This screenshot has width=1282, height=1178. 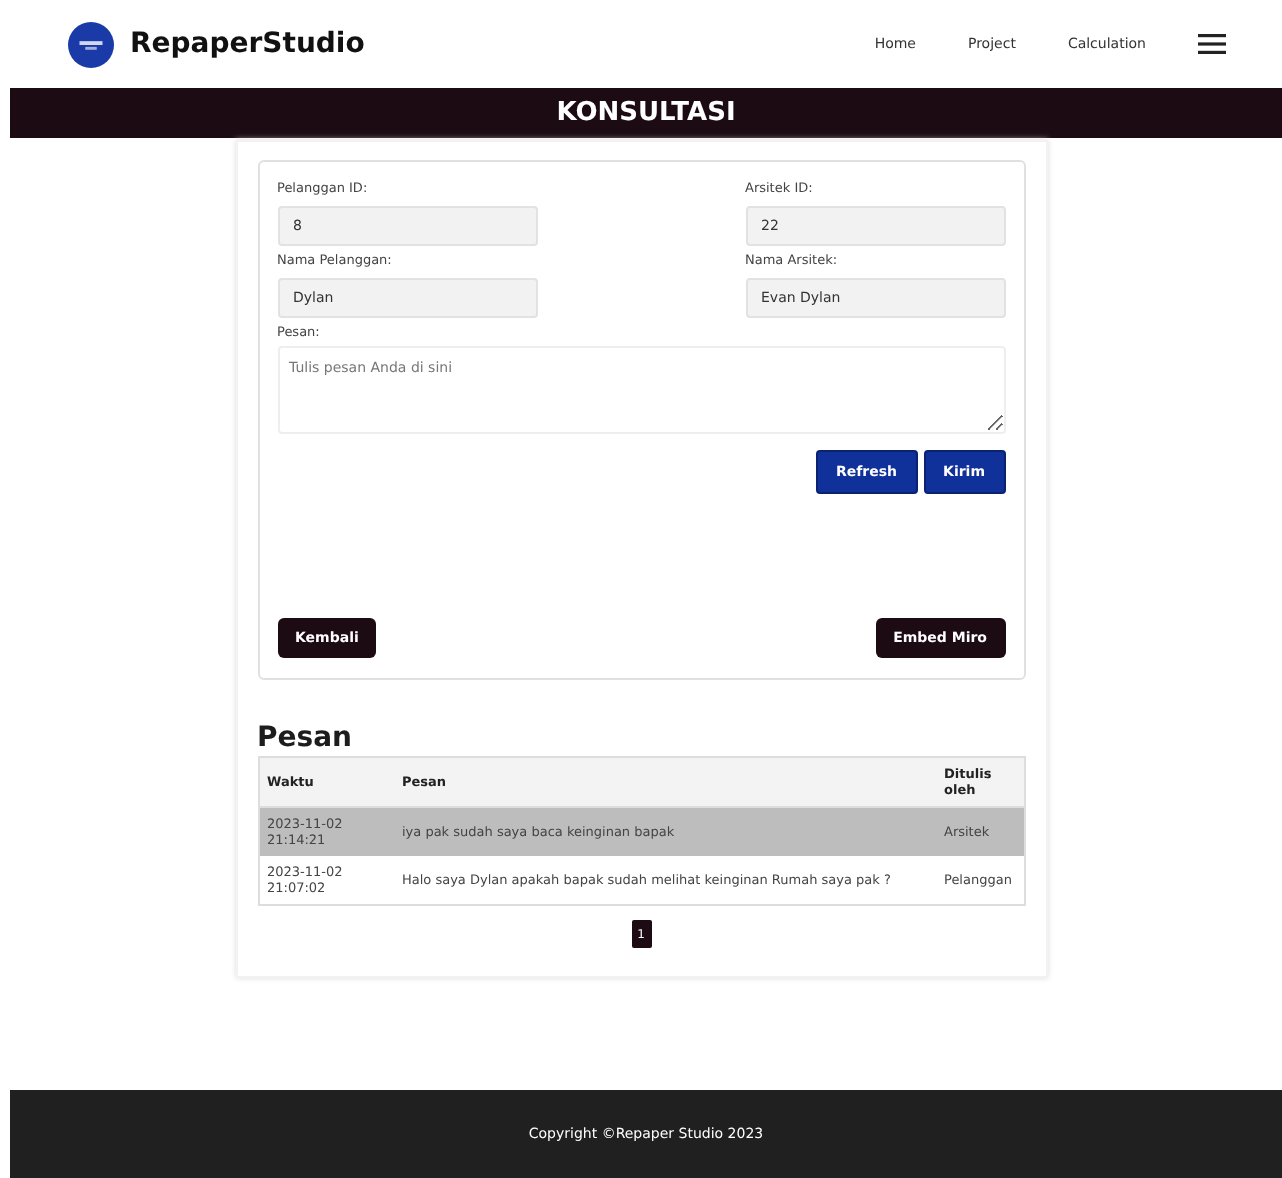 I want to click on page-title-banner: KONSULTASI, so click(x=646, y=113).